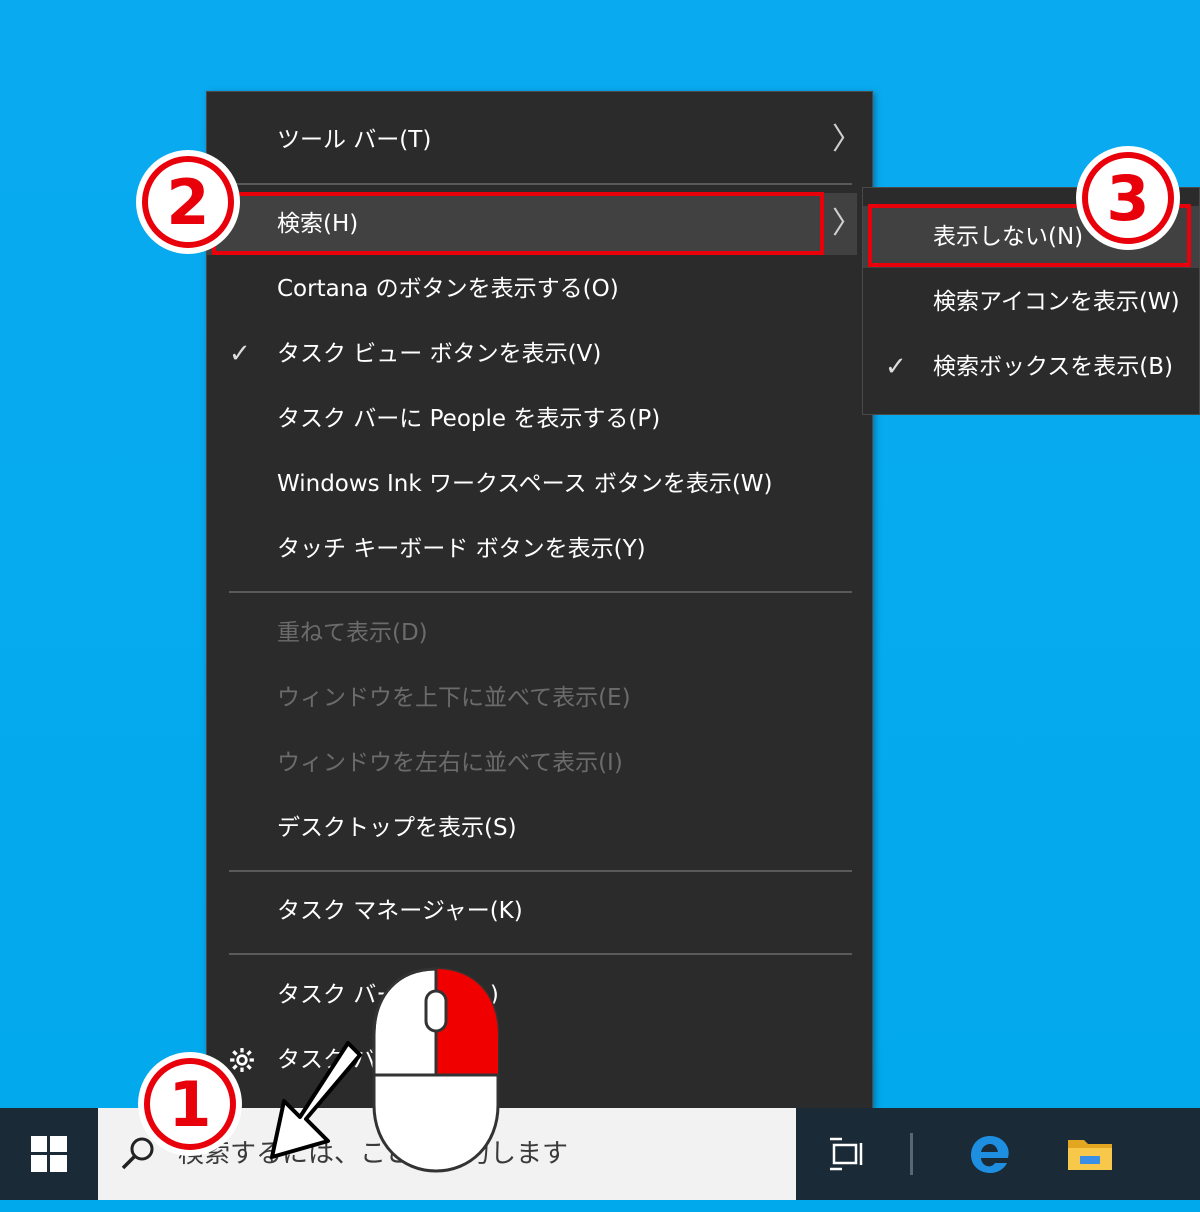 The width and height of the screenshot is (1200, 1212). What do you see at coordinates (450, 763) in the screenshot?
I see `menu-item-label: ウィンドウを左右に並べて表示(I)` at bounding box center [450, 763].